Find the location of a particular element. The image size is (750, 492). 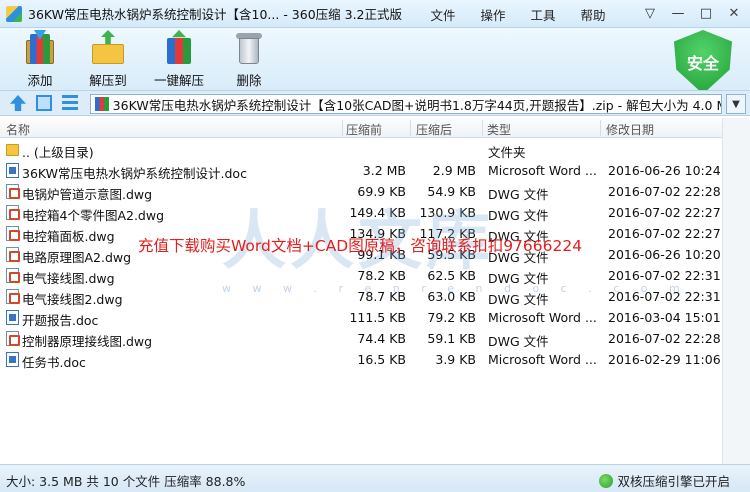

file-name: 电控箱面板.dwg is located at coordinates (68, 236).